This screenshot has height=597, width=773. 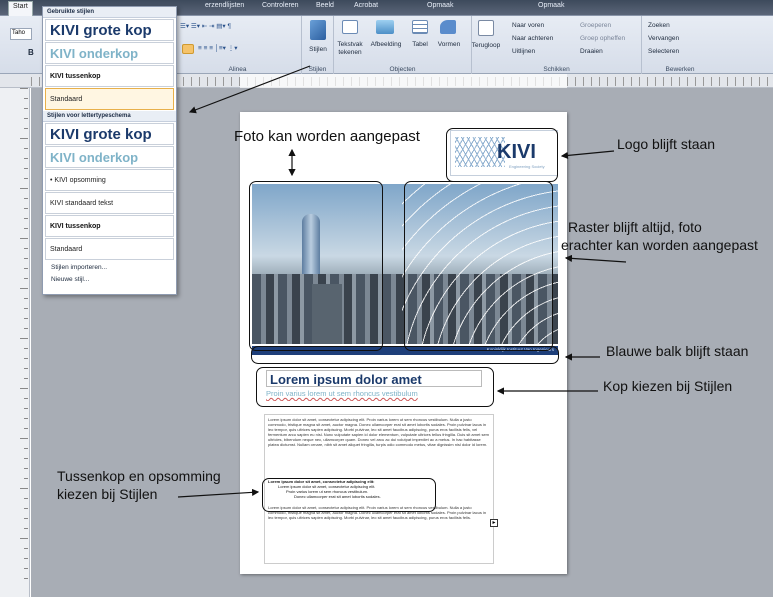 What do you see at coordinates (318, 49) in the screenshot?
I see `stijlen-button: Stijlen` at bounding box center [318, 49].